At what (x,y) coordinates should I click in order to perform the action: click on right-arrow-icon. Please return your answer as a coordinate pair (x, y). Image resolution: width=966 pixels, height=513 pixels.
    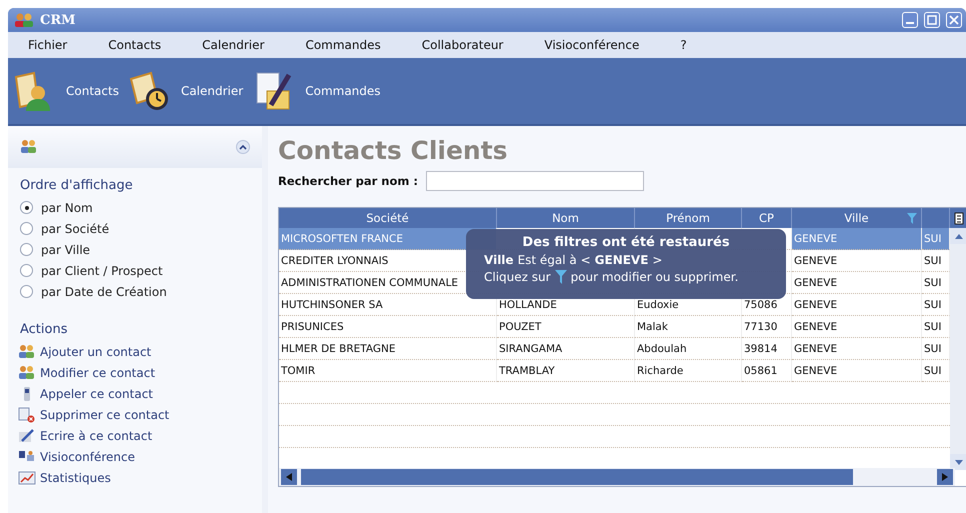
    Looking at the image, I should click on (945, 477).